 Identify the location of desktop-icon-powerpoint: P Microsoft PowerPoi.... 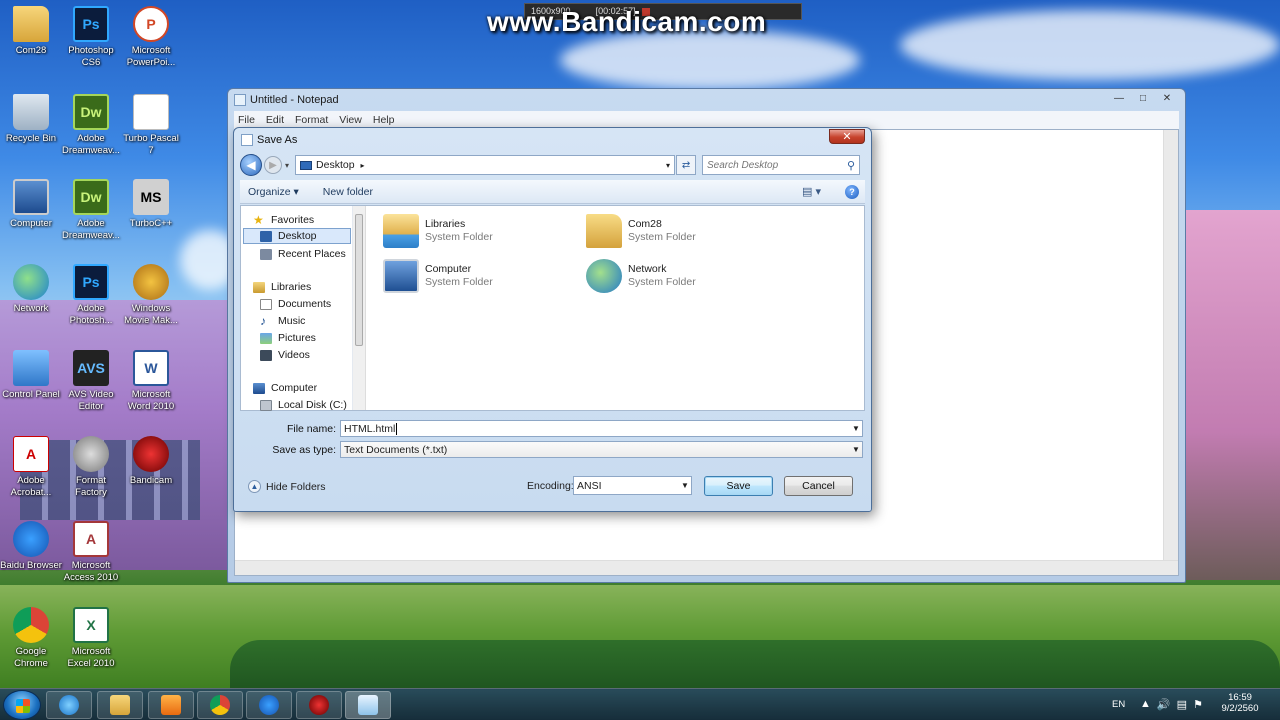
(151, 37).